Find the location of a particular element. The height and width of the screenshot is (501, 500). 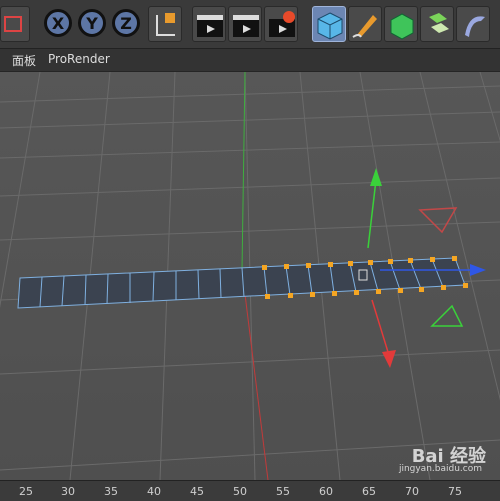

ruler-tick-label: 25 is located at coordinates (26, 491).